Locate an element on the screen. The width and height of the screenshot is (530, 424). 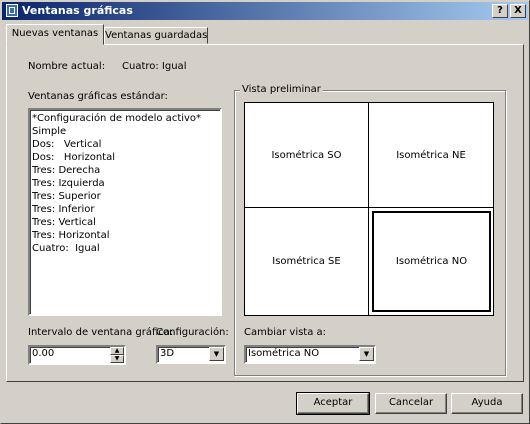
viewport-bottom-right-active: Isométrica NO is located at coordinates (431, 261).